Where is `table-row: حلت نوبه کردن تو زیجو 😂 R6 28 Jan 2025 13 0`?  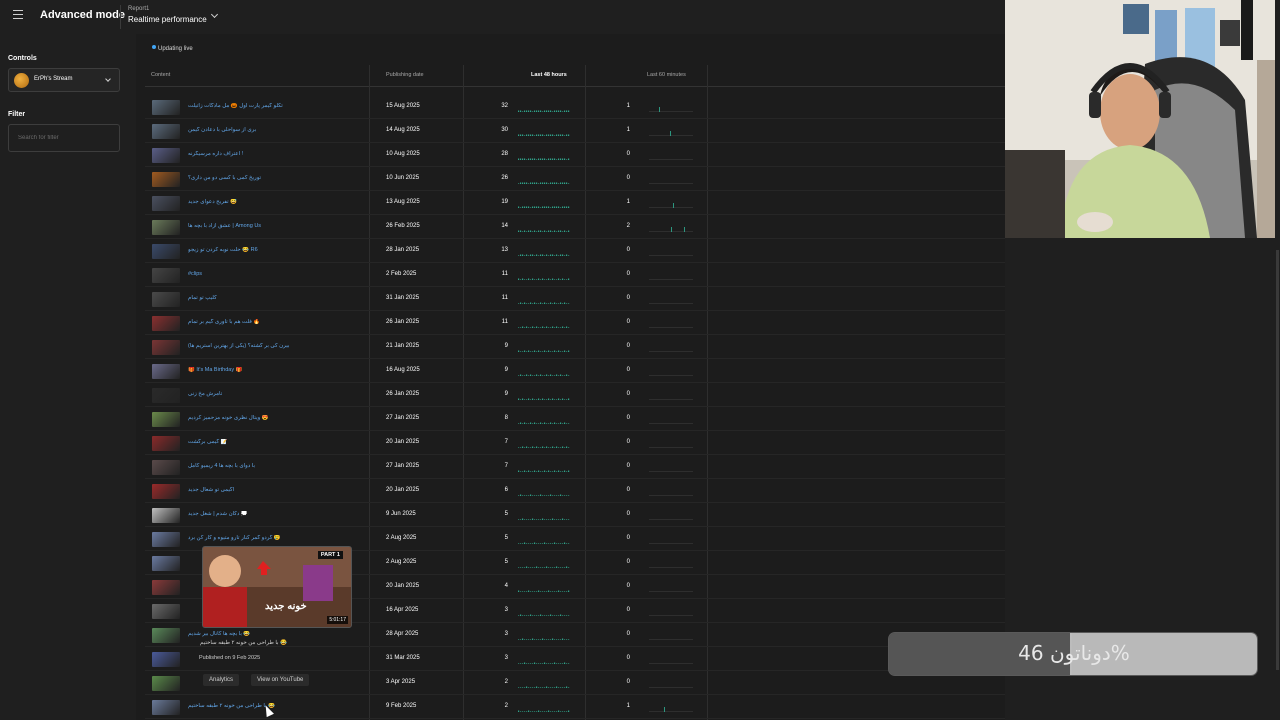 table-row: حلت نوبه کردن تو زیجو 😂 R6 28 Jan 2025 13 0 is located at coordinates (575, 251).